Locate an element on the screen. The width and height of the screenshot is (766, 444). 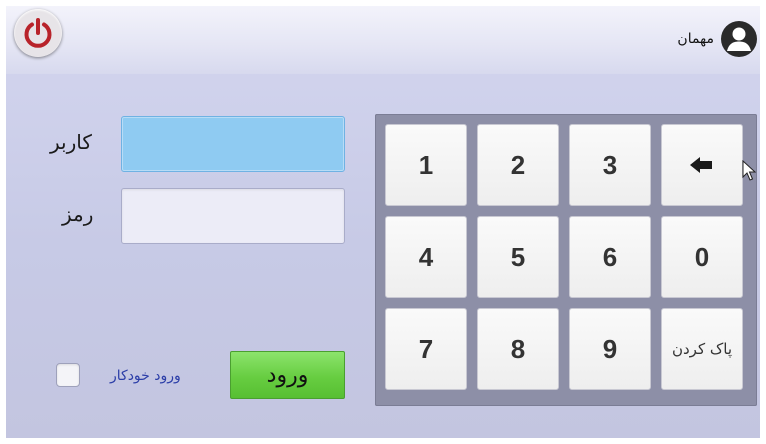
user-area: مهمان is located at coordinates (717, 39).